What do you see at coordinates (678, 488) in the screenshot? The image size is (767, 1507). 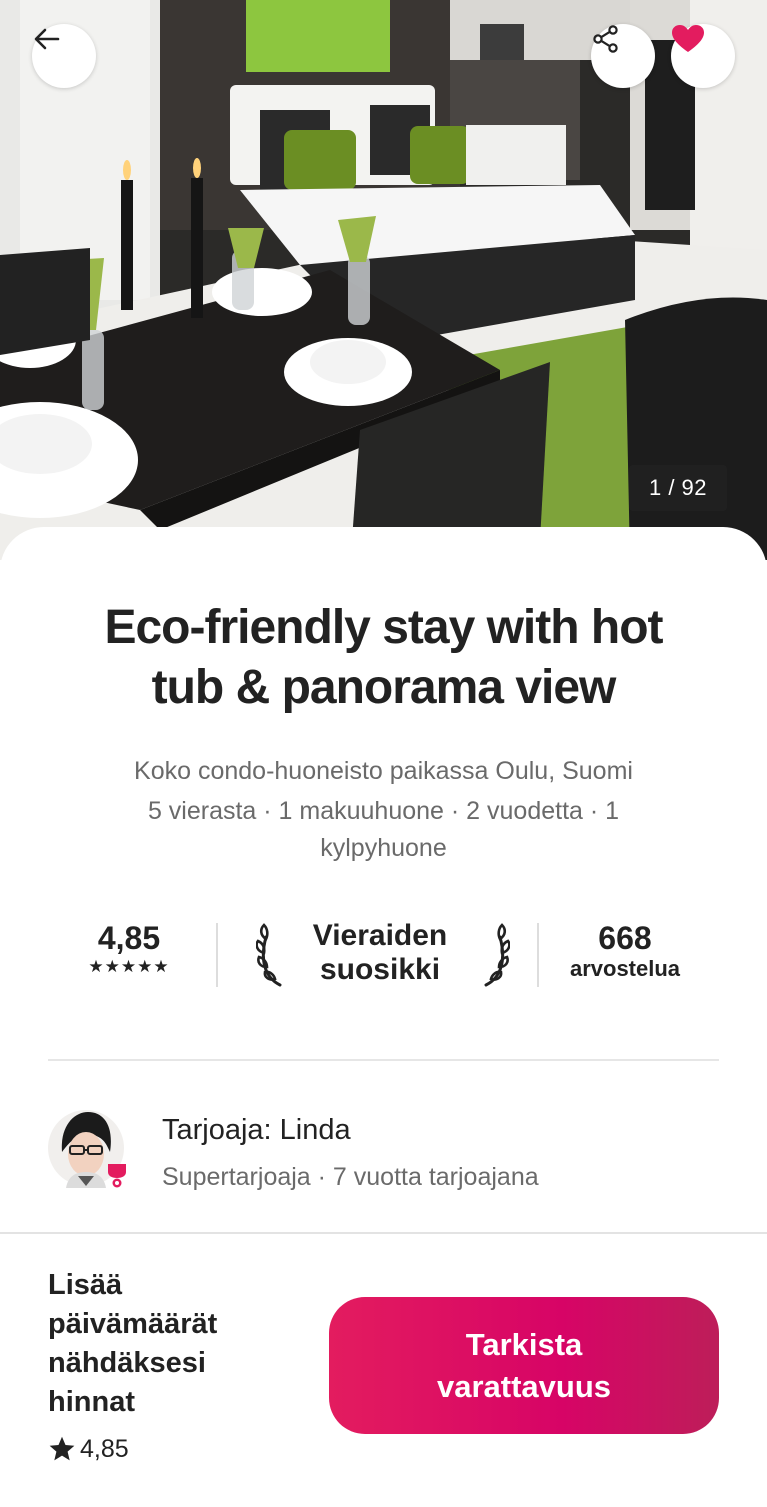 I see `photo-counter: 1 / 92` at bounding box center [678, 488].